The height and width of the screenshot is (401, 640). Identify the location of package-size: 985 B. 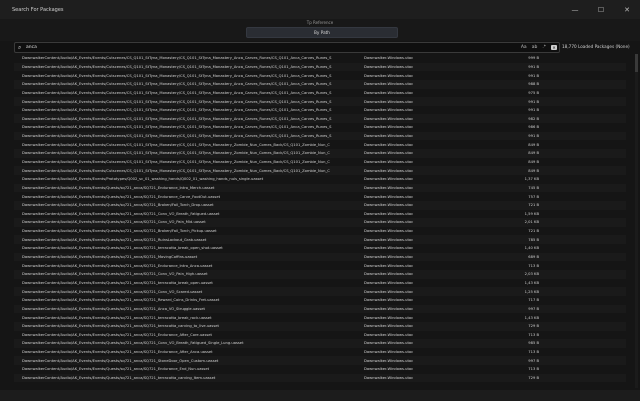
(533, 343).